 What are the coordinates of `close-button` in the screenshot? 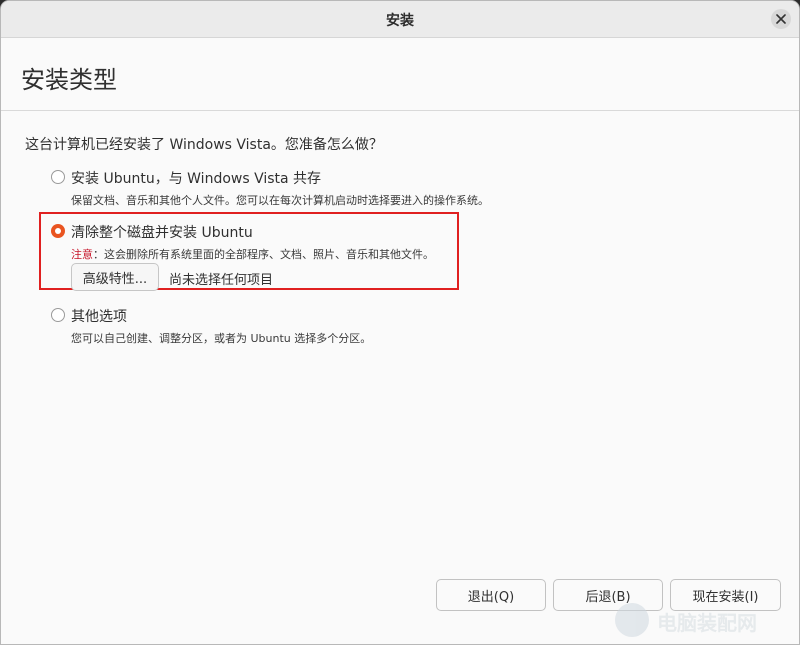 It's located at (781, 19).